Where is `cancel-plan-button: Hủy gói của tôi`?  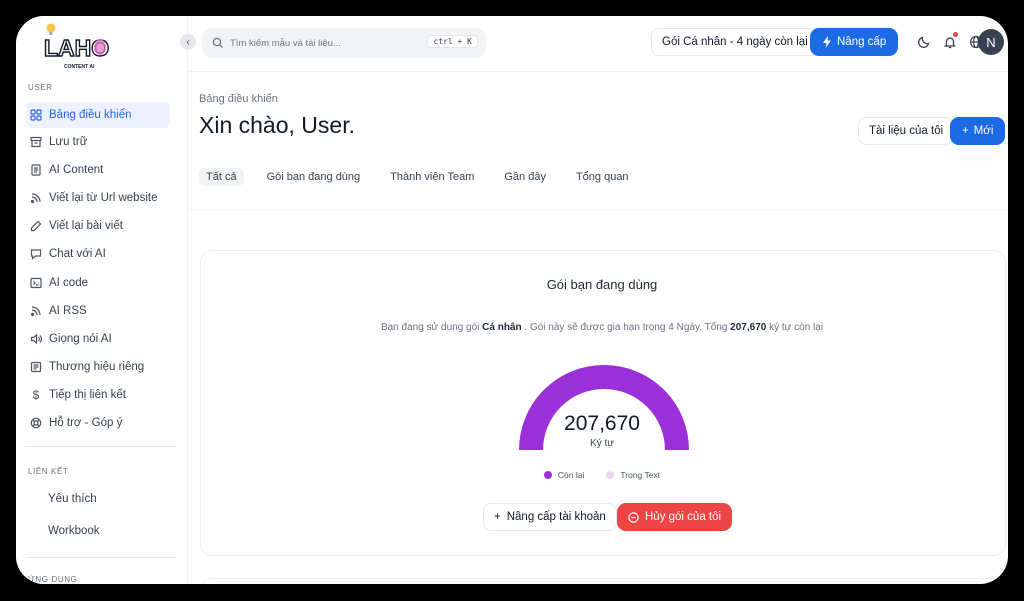 cancel-plan-button: Hủy gói của tôi is located at coordinates (675, 517).